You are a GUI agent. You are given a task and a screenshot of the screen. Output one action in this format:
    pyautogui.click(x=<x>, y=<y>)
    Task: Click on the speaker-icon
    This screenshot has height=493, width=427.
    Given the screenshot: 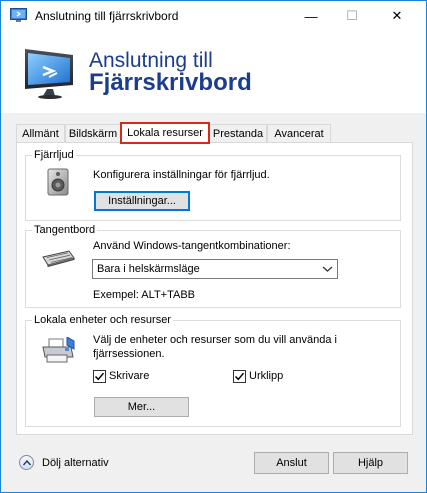 What is the action you would take?
    pyautogui.click(x=58, y=182)
    